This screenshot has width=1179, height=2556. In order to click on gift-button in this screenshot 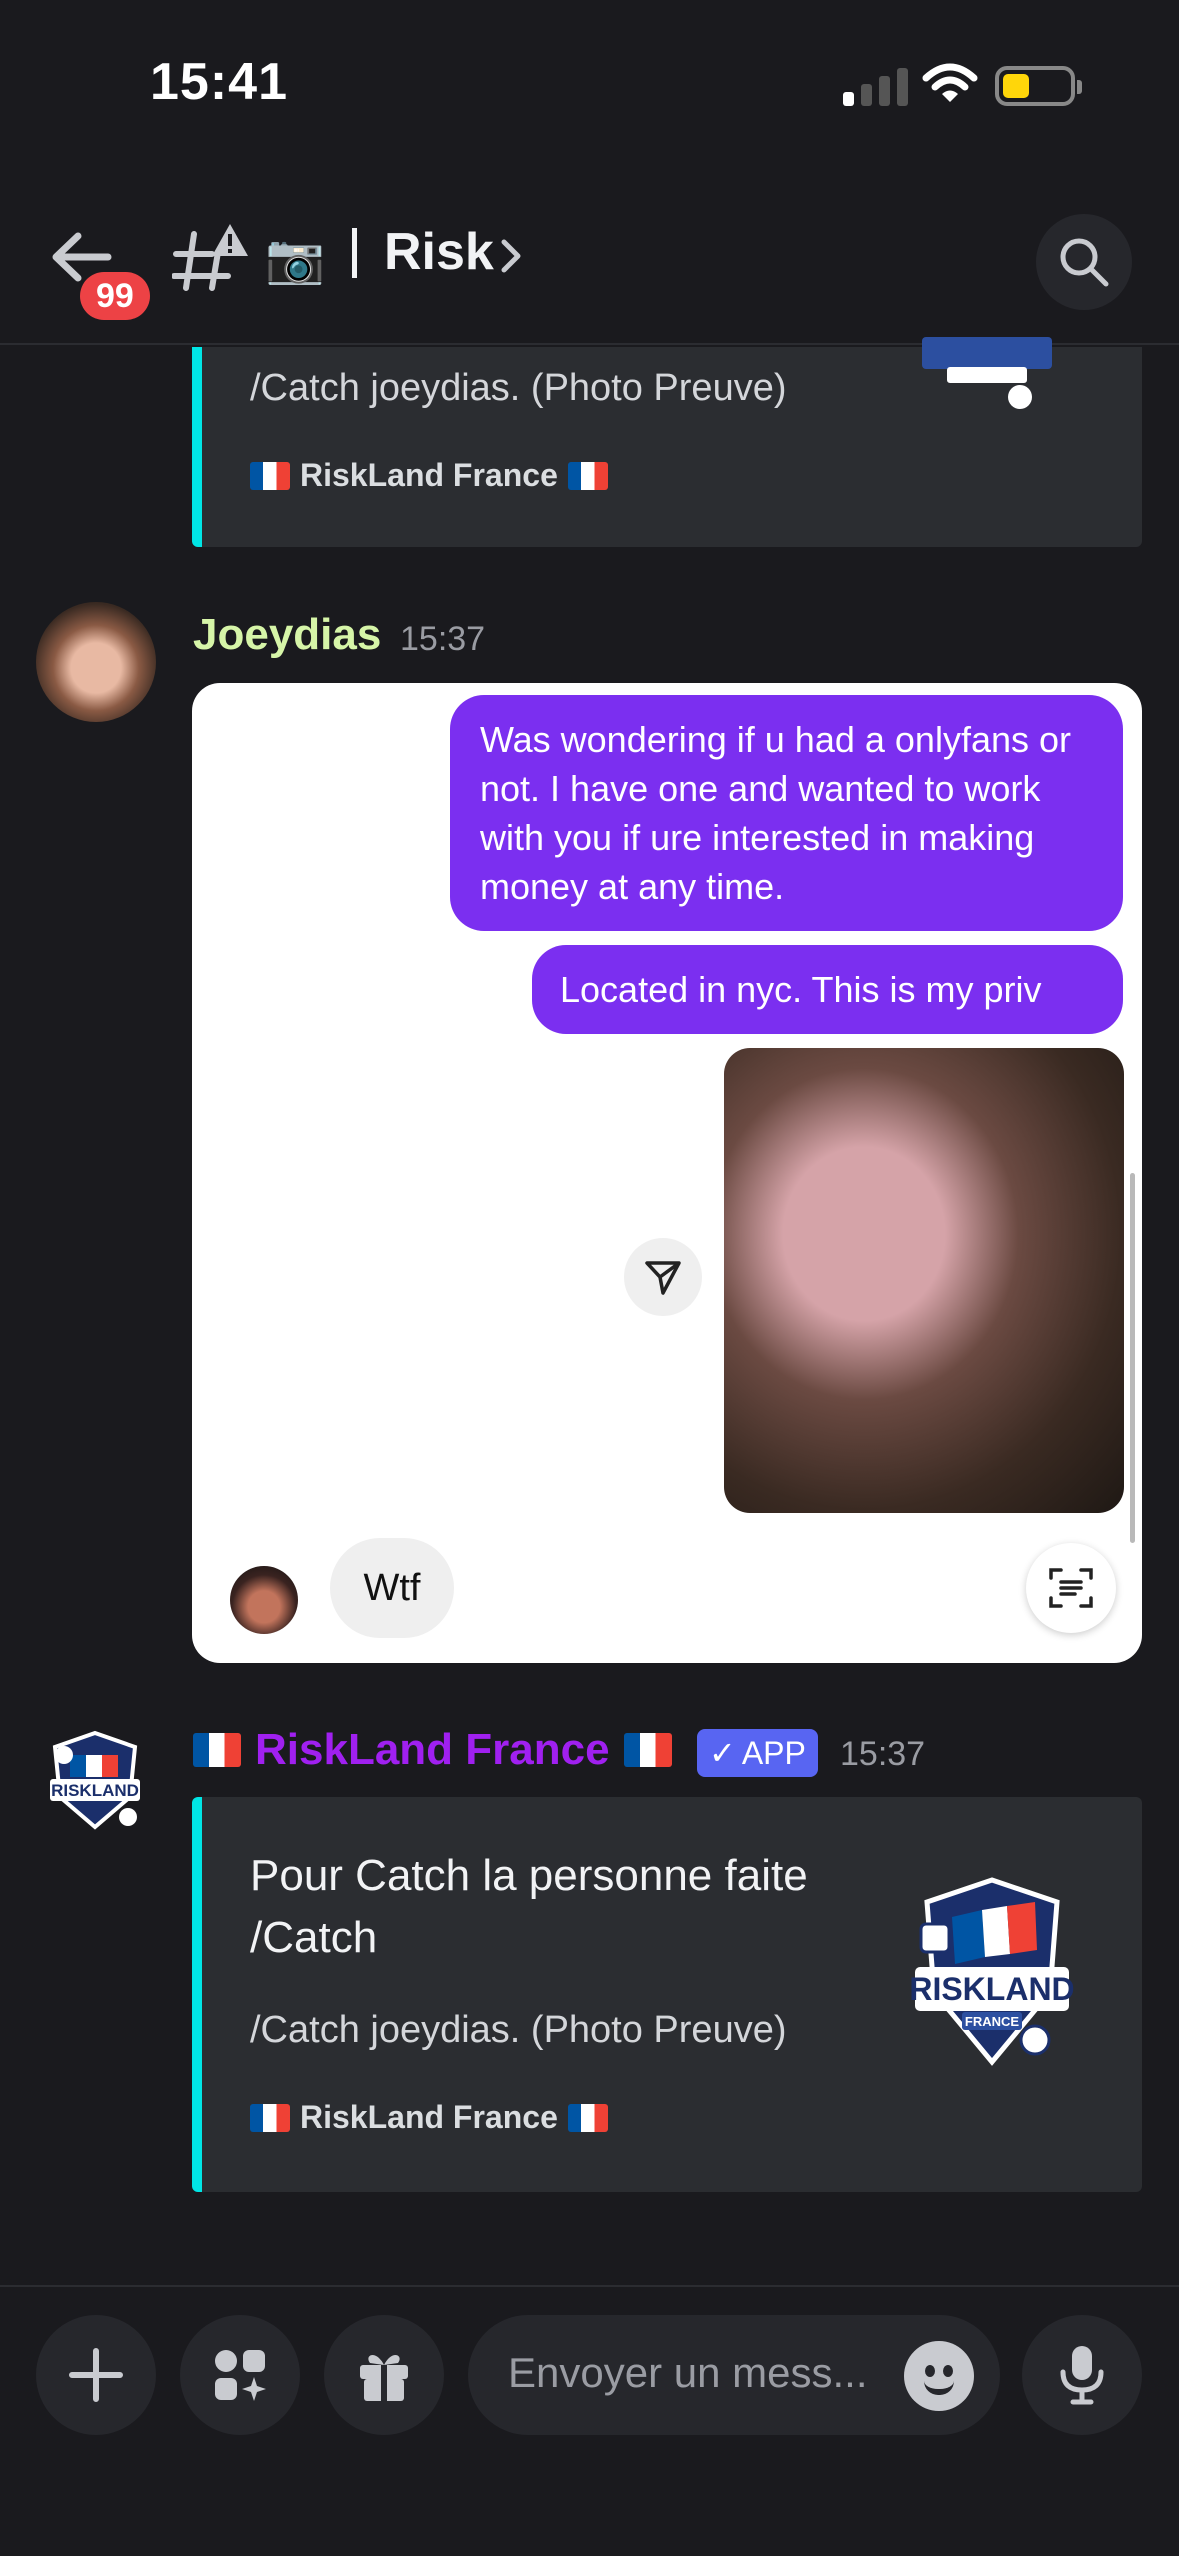, I will do `click(384, 2375)`.